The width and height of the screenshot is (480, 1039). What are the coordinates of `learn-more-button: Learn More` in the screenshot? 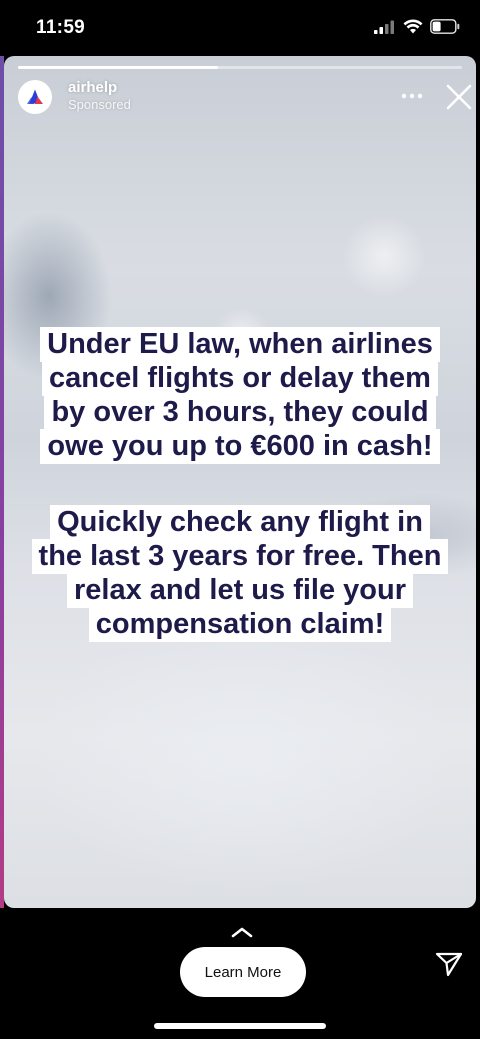 It's located at (243, 972).